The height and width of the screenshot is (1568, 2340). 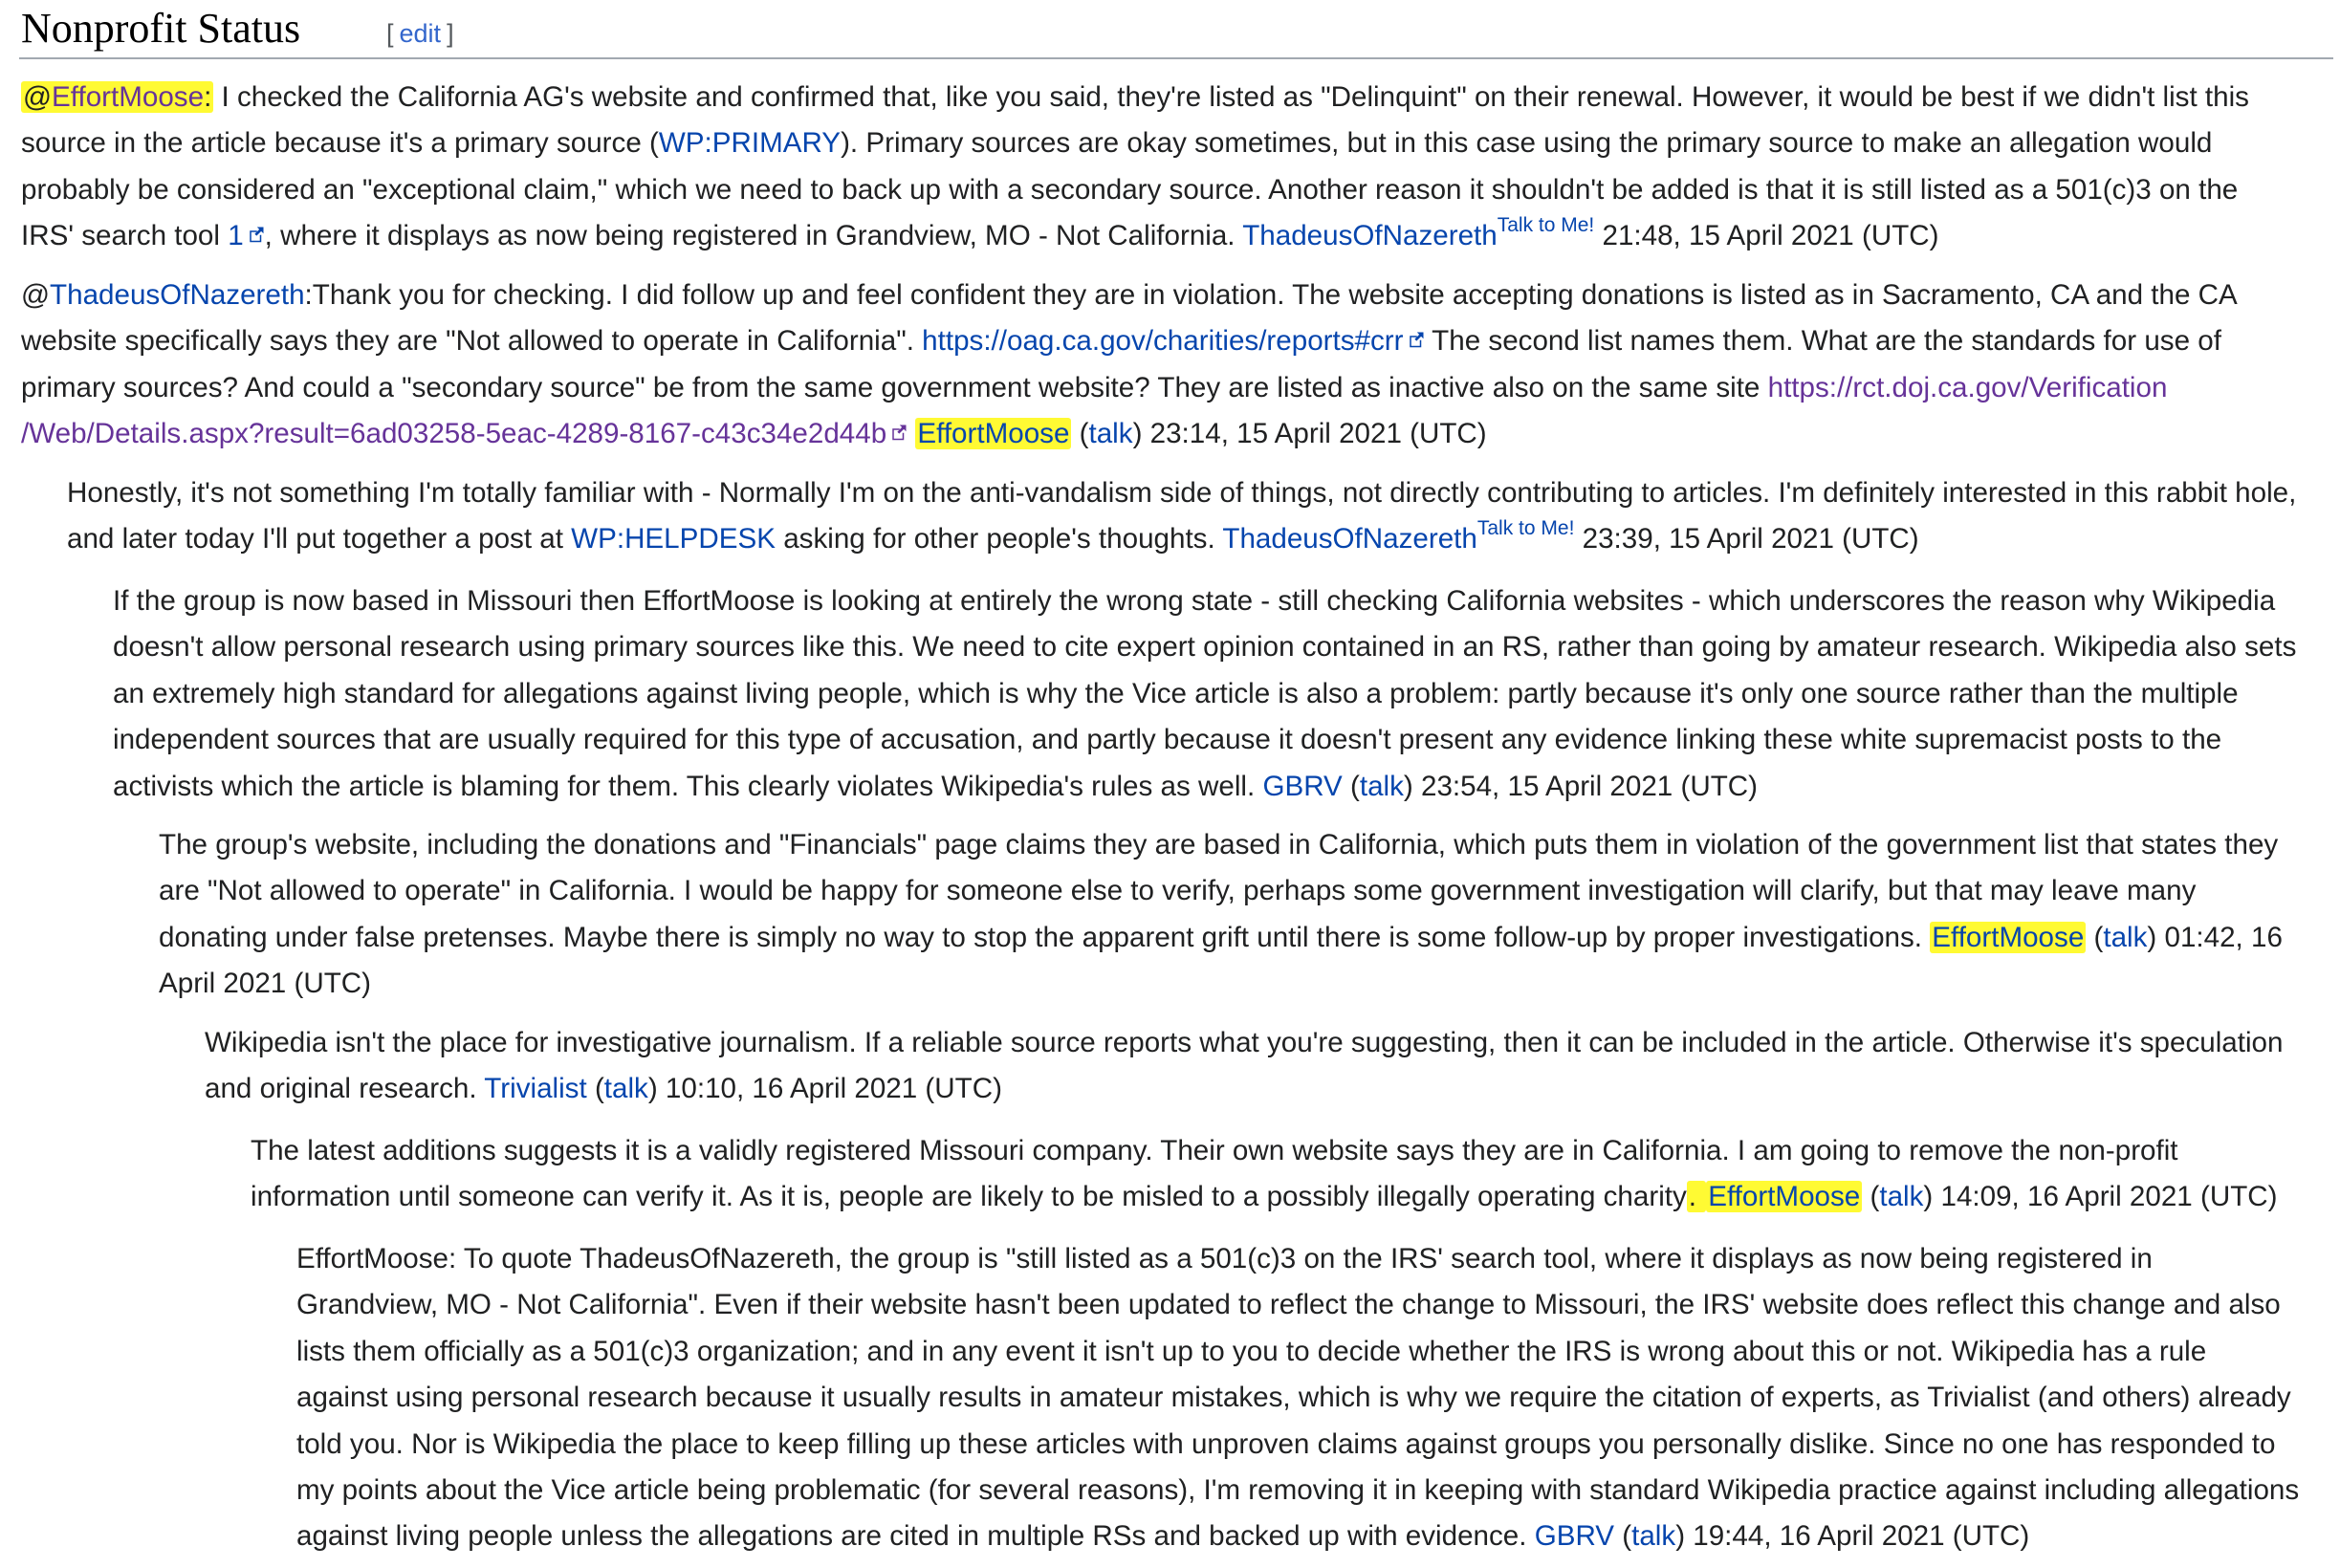 What do you see at coordinates (824, 1089) in the screenshot?
I see `timestamp: ) 10:10, 16 April 2021 (UTC)` at bounding box center [824, 1089].